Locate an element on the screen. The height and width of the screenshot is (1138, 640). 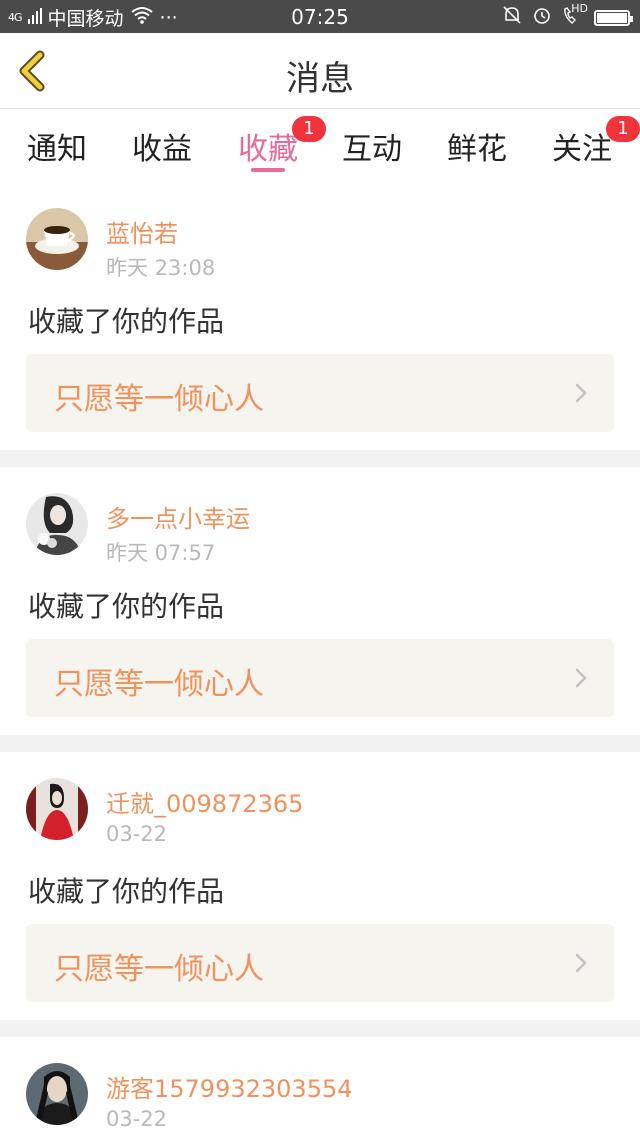
user-name: 蓝怡若 is located at coordinates (142, 231).